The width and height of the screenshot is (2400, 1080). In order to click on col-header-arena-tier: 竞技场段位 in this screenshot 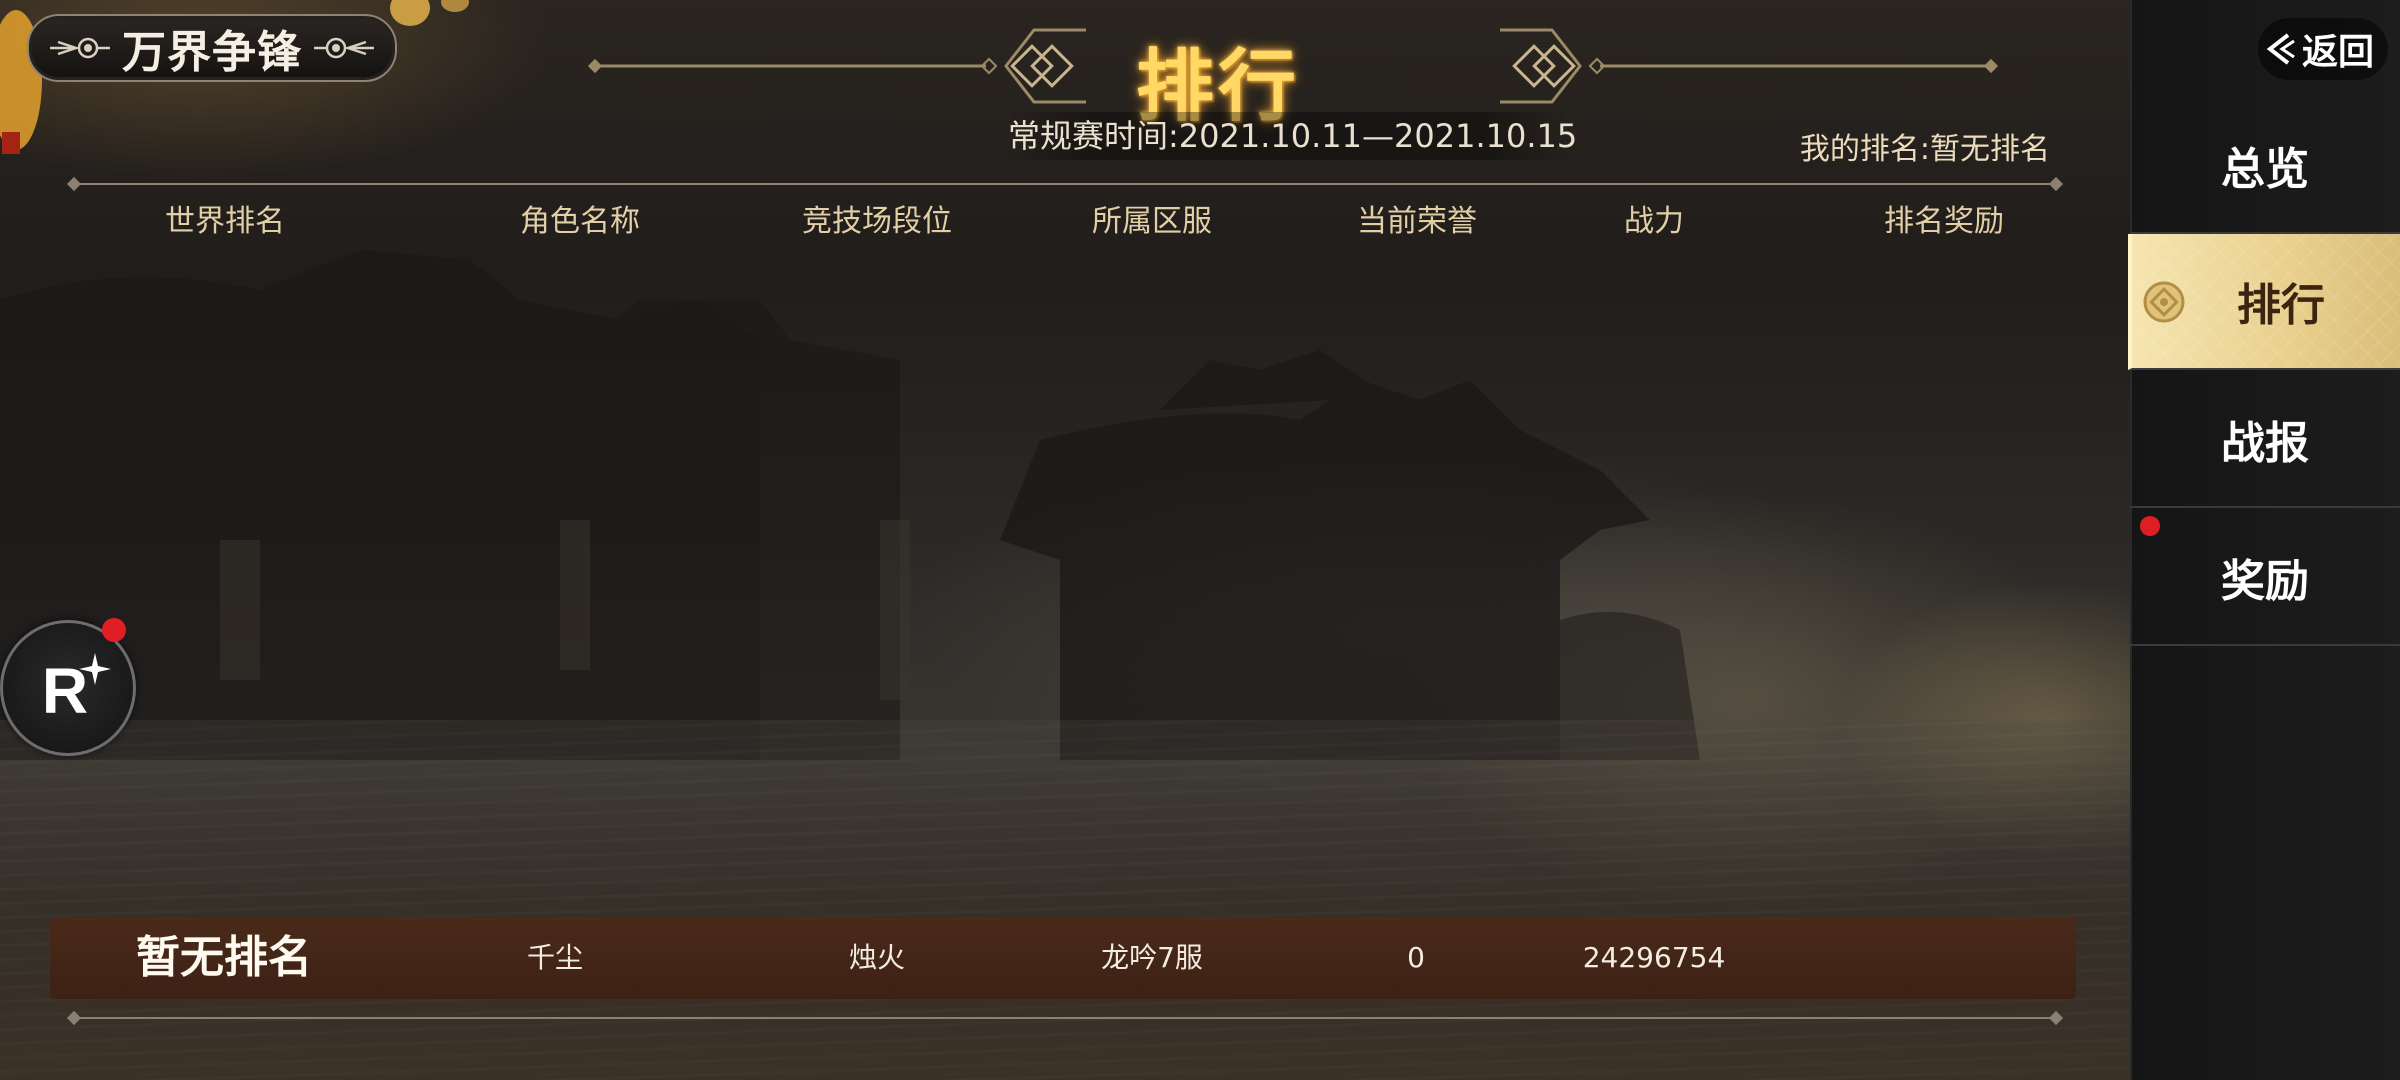, I will do `click(877, 221)`.